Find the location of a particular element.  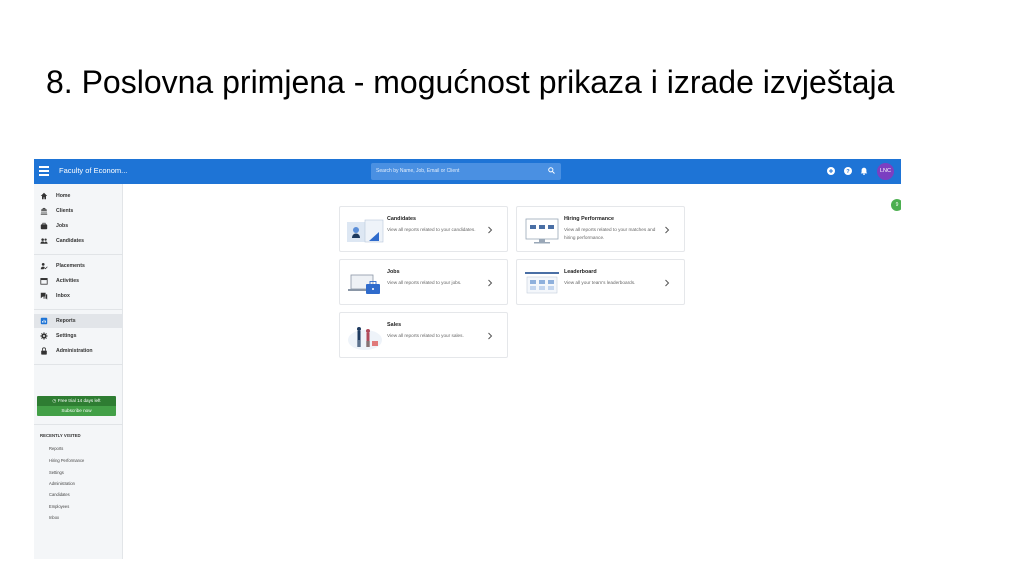

sidebar-item-reports: Reports is located at coordinates (78, 321).